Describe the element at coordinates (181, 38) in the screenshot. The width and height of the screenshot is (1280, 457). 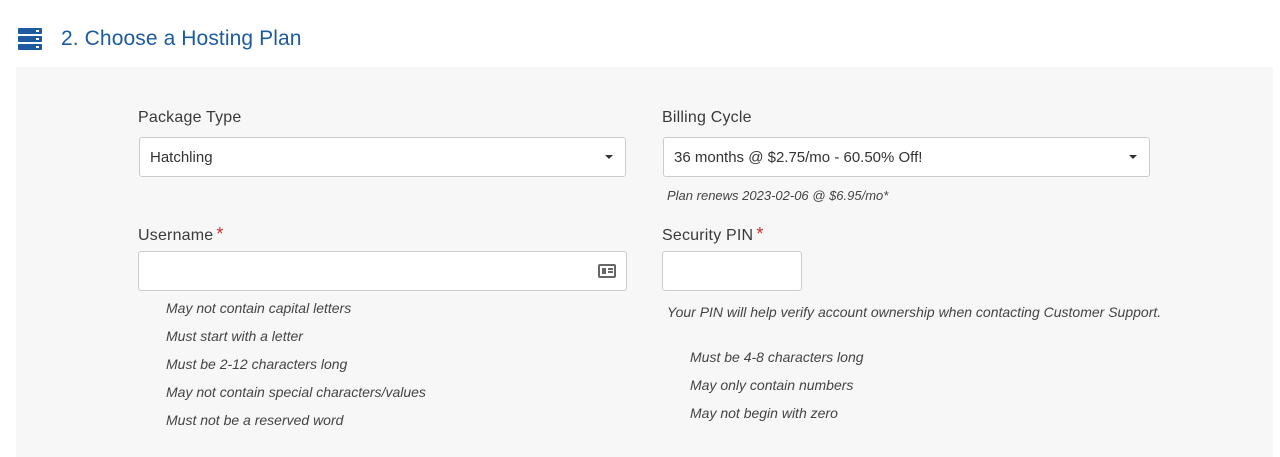
I see `section-title: 2. Choose a Hosting Plan` at that location.